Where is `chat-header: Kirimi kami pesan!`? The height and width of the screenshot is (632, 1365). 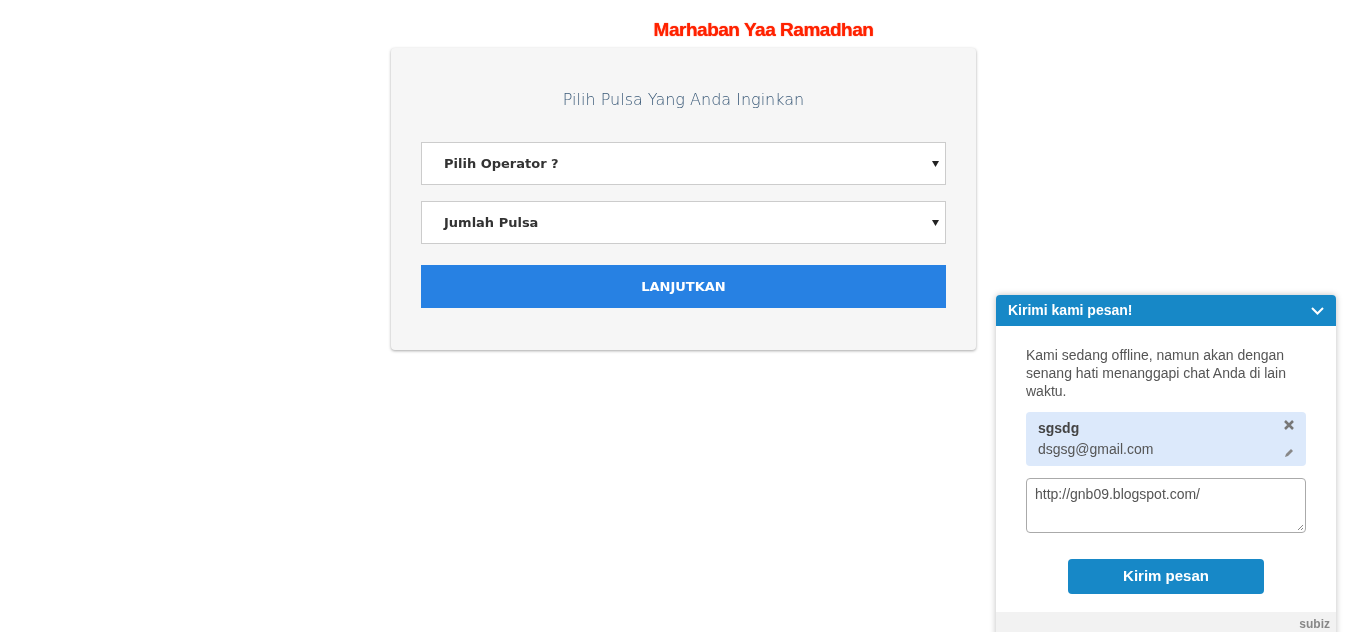 chat-header: Kirimi kami pesan! is located at coordinates (1166, 311).